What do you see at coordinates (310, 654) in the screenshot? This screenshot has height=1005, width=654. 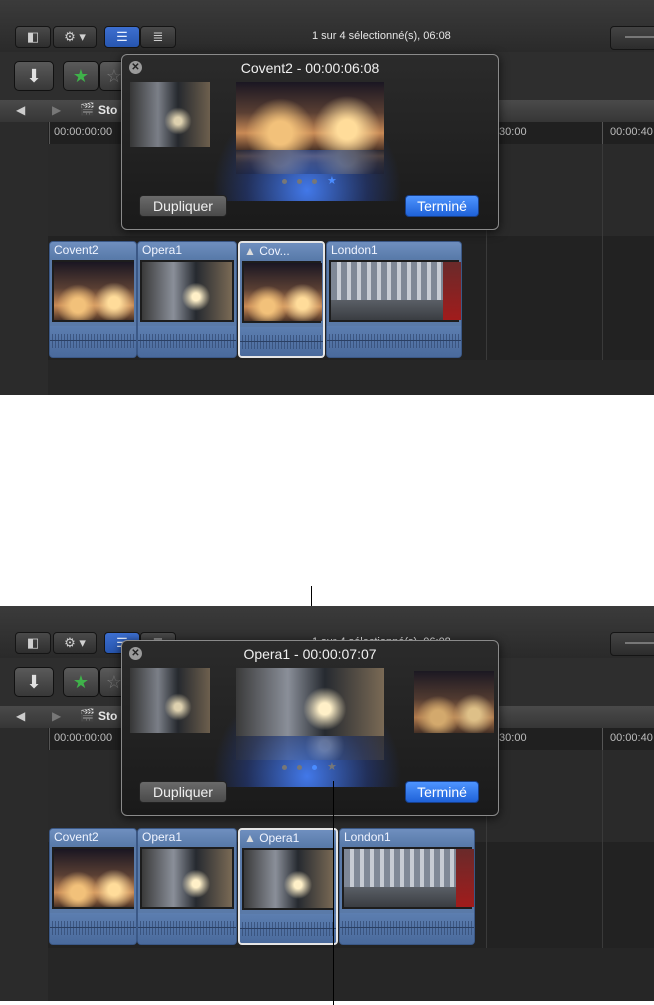 I see `audition-title: Opera1 - 00:00:07:07` at bounding box center [310, 654].